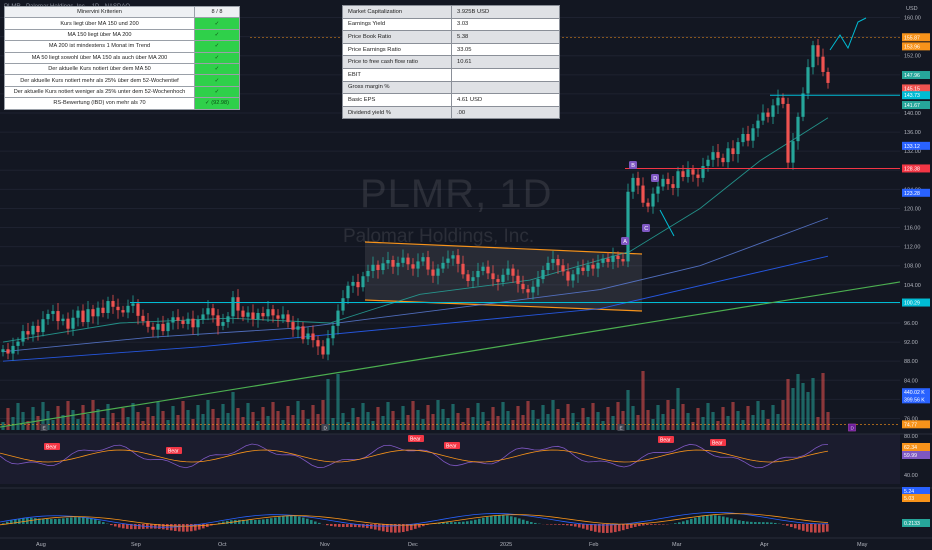 The height and width of the screenshot is (550, 932). I want to click on price-tick-label: 116.00, so click(912, 229).